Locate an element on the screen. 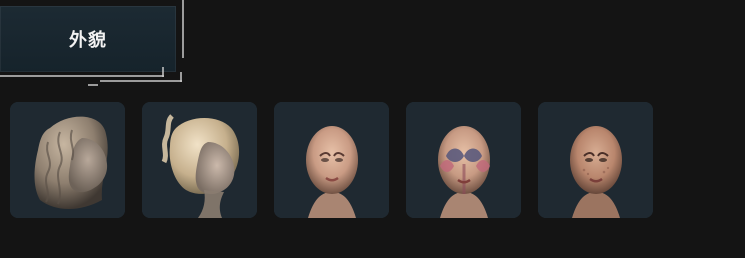 The width and height of the screenshot is (745, 258). appearance-option-wavy-hair is located at coordinates (67, 160).